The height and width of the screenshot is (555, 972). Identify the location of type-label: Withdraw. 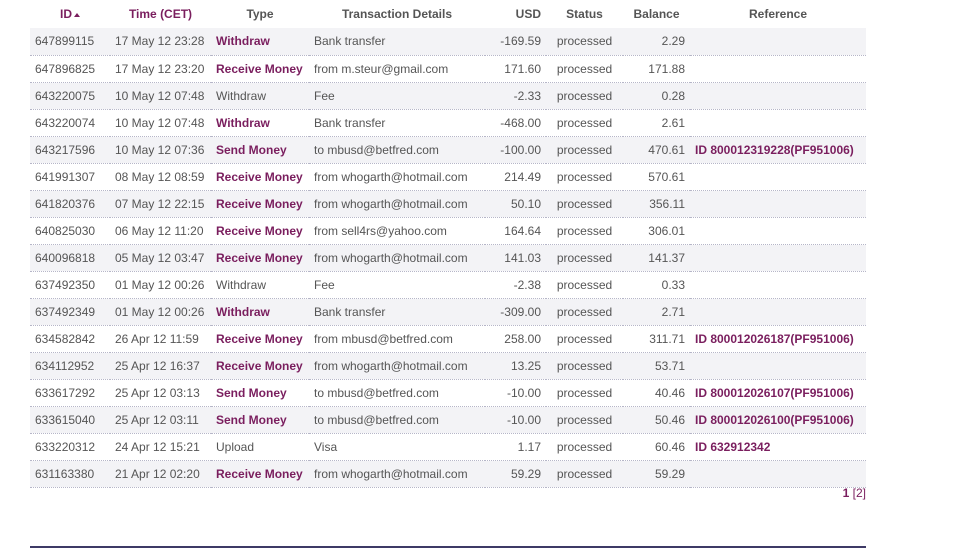
(241, 284).